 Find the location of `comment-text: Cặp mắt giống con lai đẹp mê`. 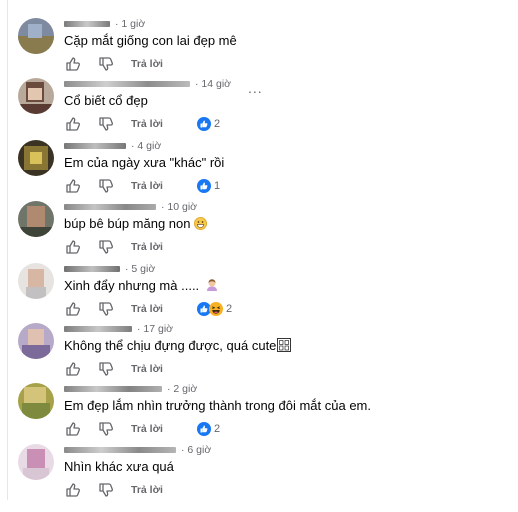

comment-text: Cặp mắt giống con lai đẹp mê is located at coordinates (150, 40).